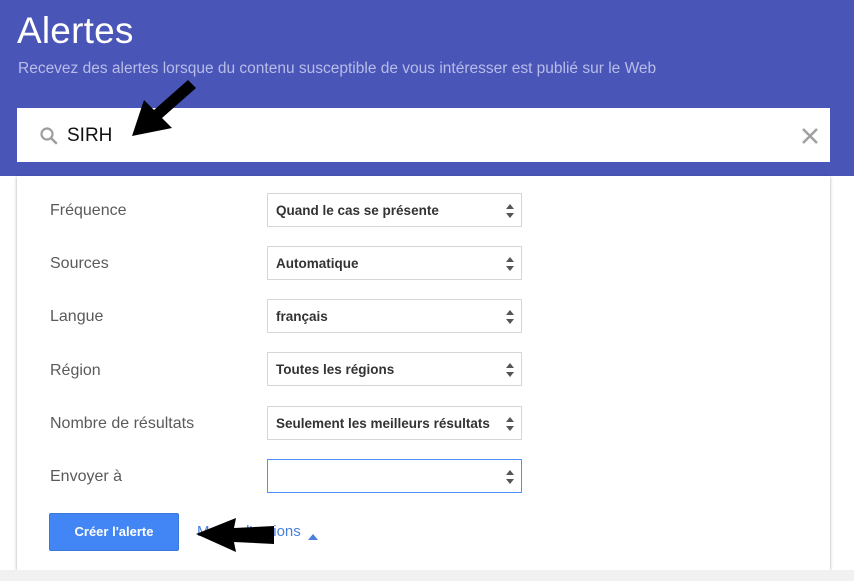  I want to click on chevron-up-icon, so click(313, 534).